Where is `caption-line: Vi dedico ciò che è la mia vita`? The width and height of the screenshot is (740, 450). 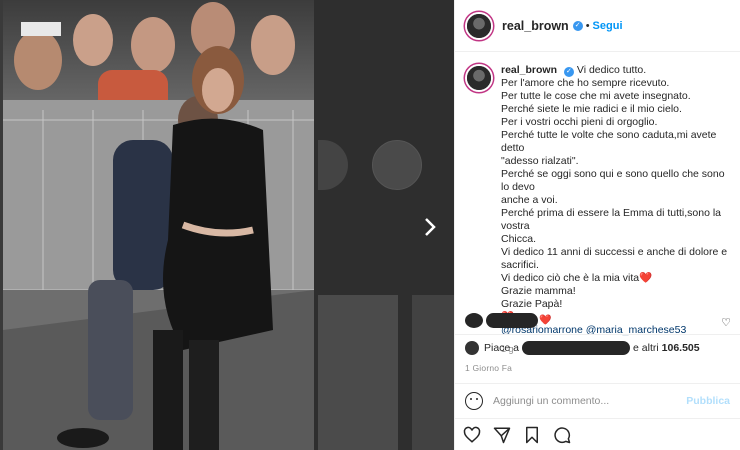
caption-line: Vi dedico ciò che è la mia vita is located at coordinates (570, 278).